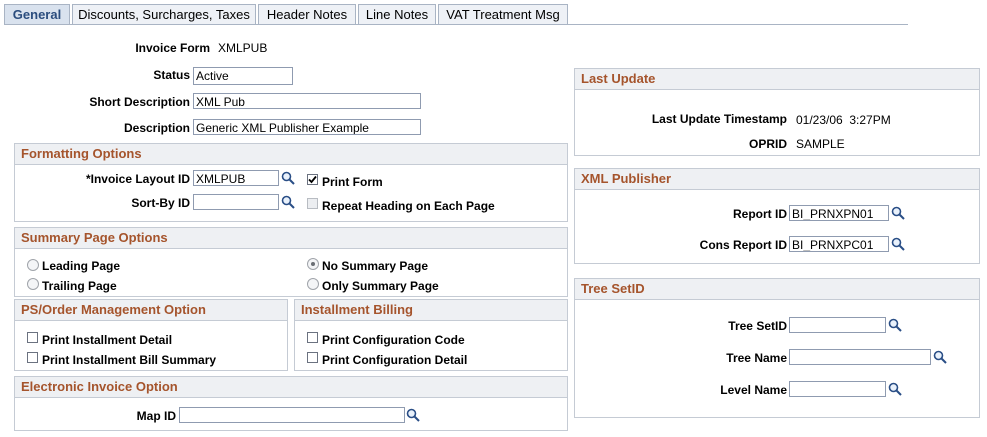 This screenshot has height=437, width=987. Describe the element at coordinates (312, 337) in the screenshot. I see `print-config-code-checkbox` at that location.